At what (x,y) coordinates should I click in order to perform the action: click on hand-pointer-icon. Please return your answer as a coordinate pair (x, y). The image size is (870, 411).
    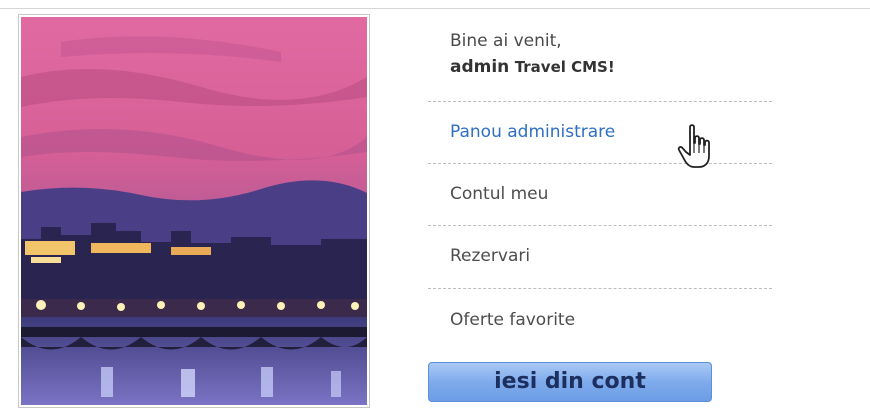
    Looking at the image, I should click on (693, 146).